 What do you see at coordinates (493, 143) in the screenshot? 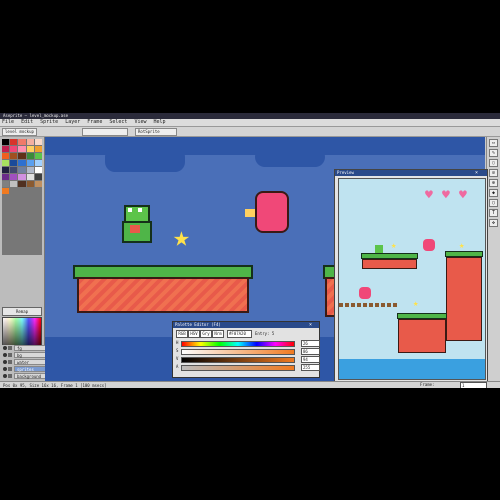
I see `marquee-tool-icon: ▭` at bounding box center [493, 143].